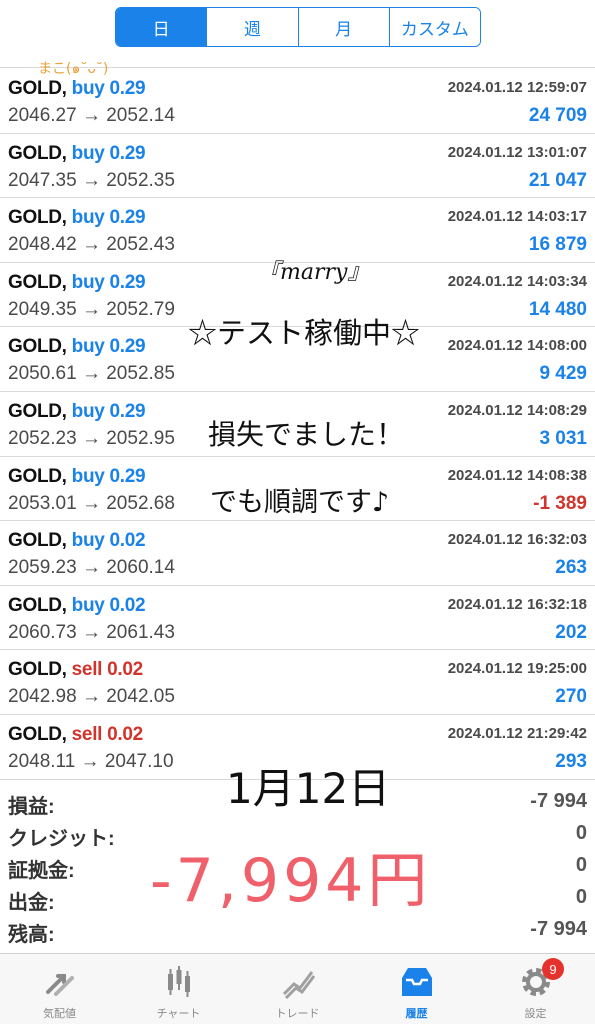 The height and width of the screenshot is (1024, 595). What do you see at coordinates (517, 540) in the screenshot?
I see `trade-time: 2024.01.12 16:32:03` at bounding box center [517, 540].